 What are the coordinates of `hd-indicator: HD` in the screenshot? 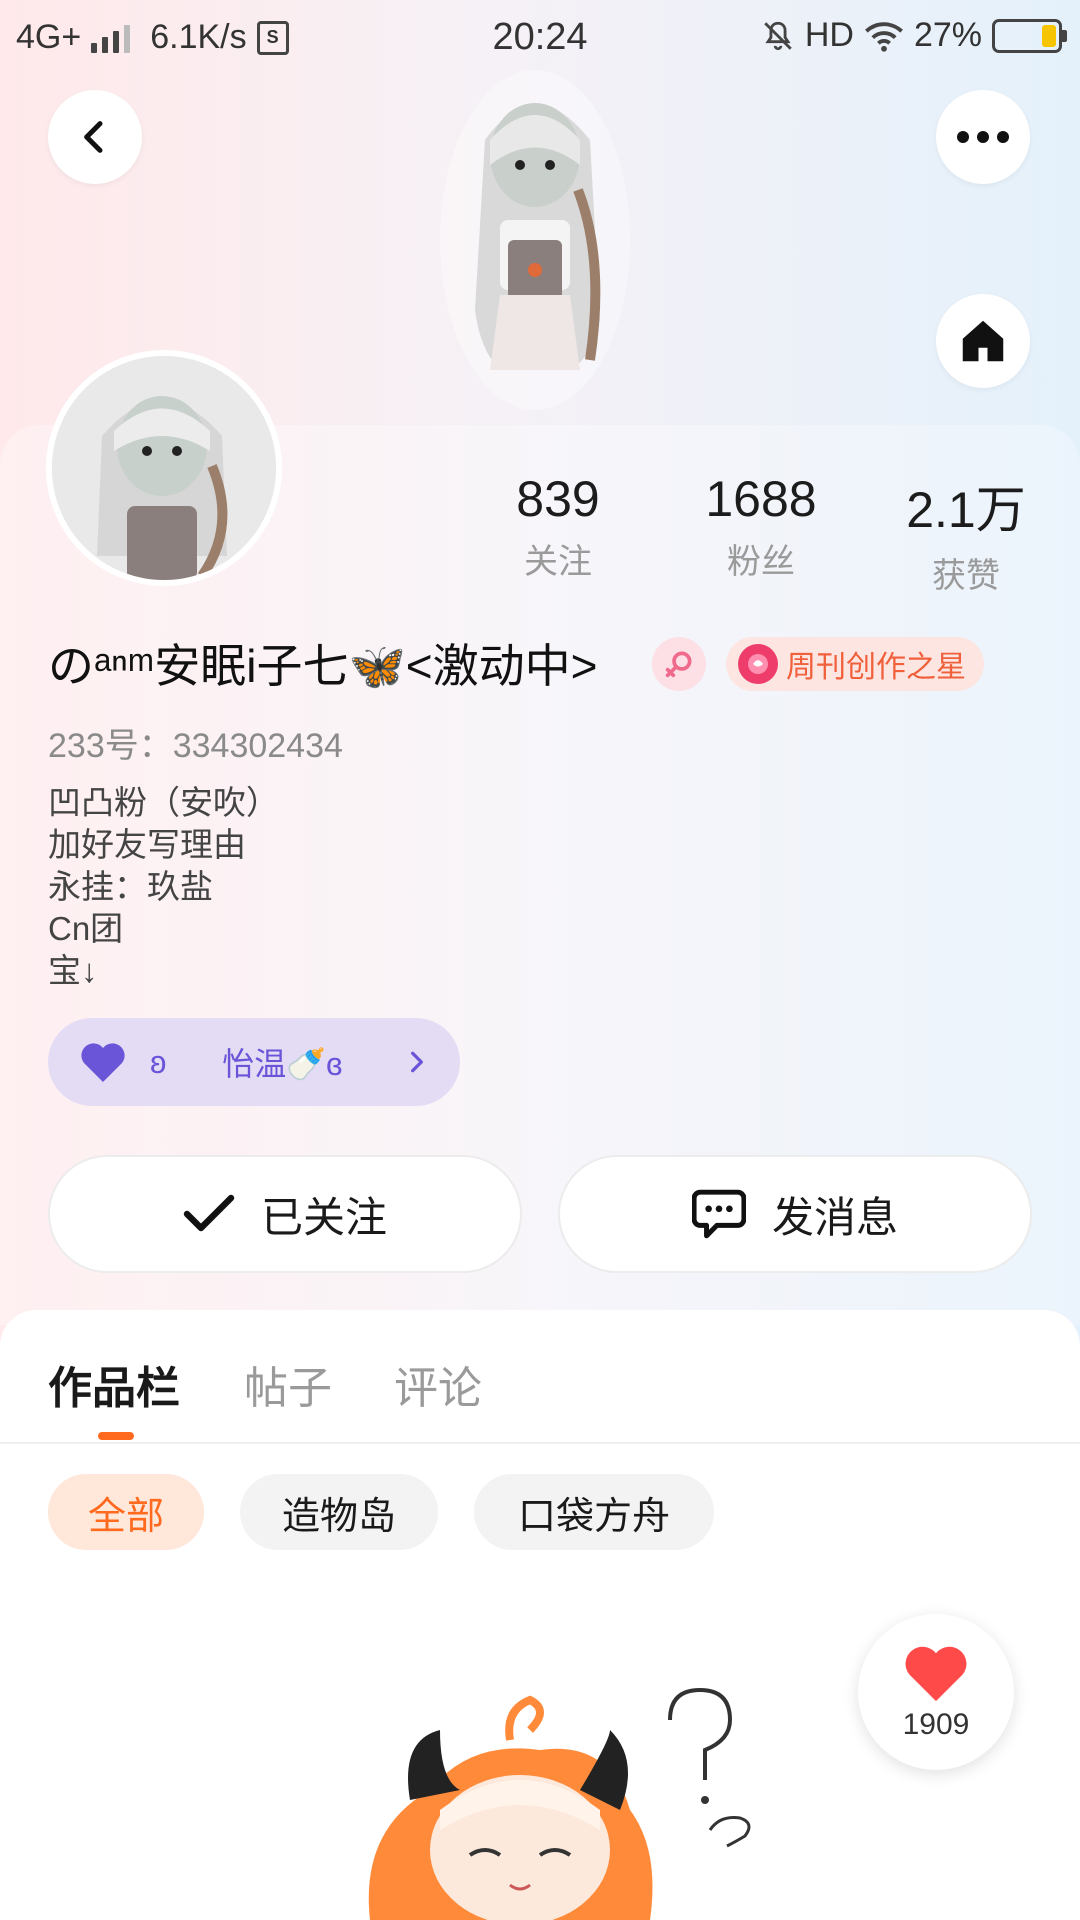 It's located at (829, 35).